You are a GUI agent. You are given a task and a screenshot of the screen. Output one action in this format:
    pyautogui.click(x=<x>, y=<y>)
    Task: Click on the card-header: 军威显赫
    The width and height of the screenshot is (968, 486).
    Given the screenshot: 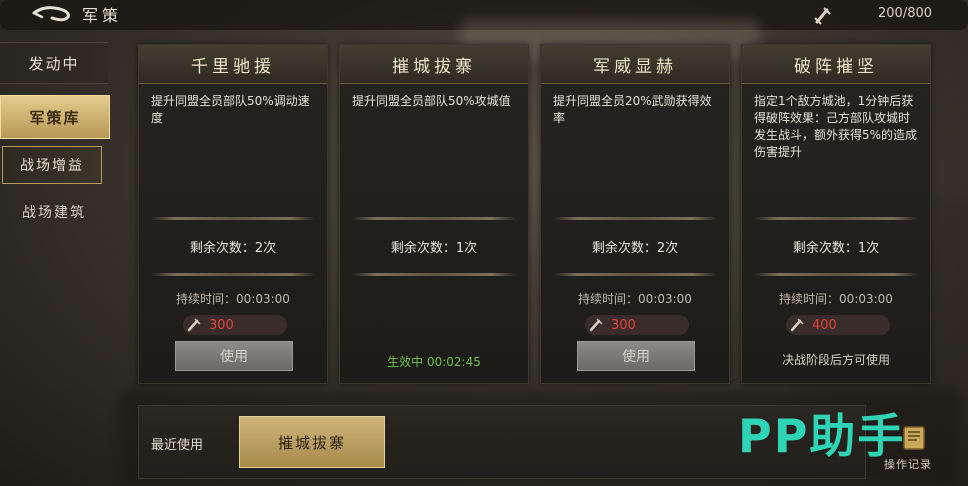 What is the action you would take?
    pyautogui.click(x=635, y=64)
    